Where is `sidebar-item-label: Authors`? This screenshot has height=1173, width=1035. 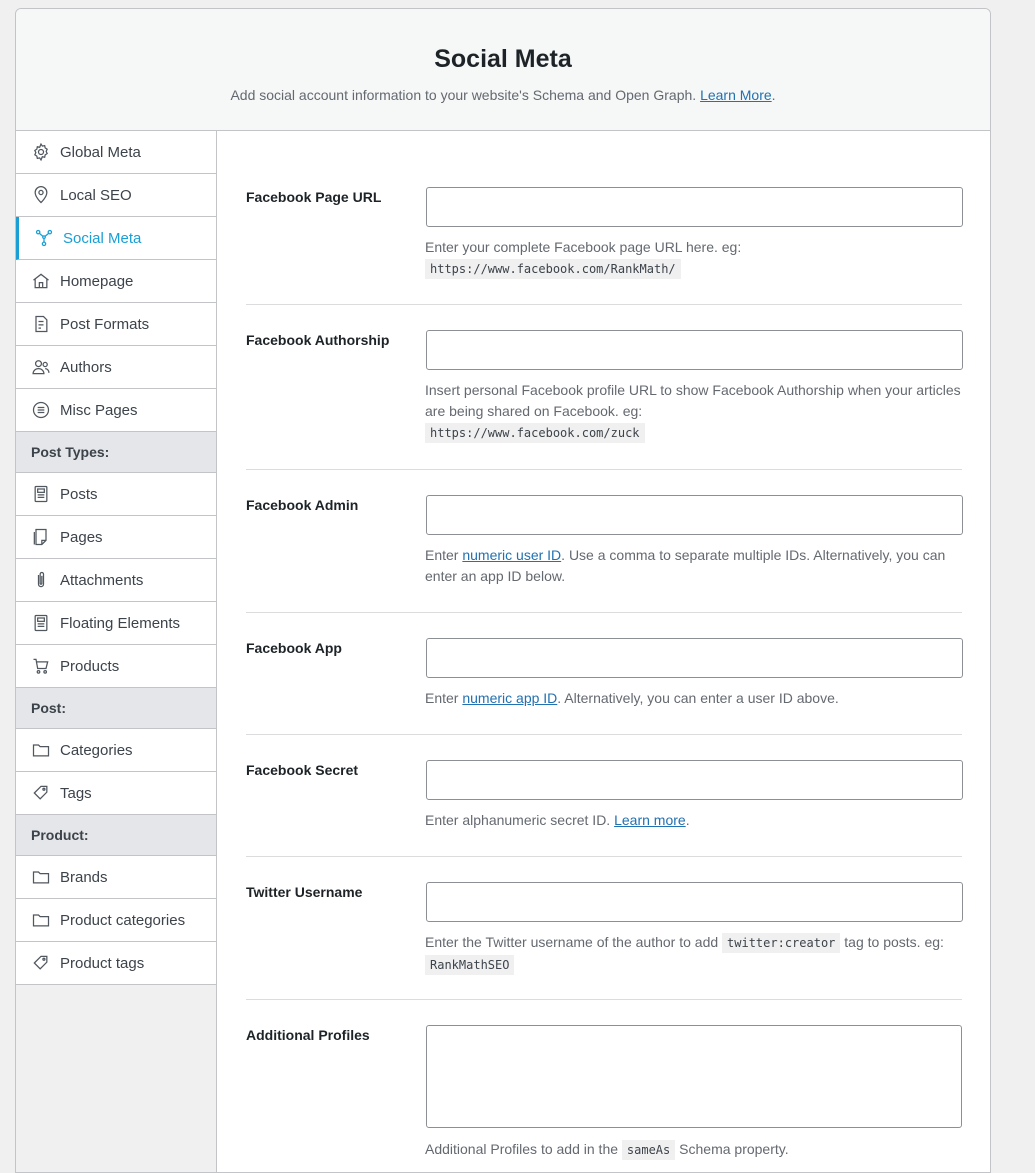
sidebar-item-label: Authors is located at coordinates (86, 367).